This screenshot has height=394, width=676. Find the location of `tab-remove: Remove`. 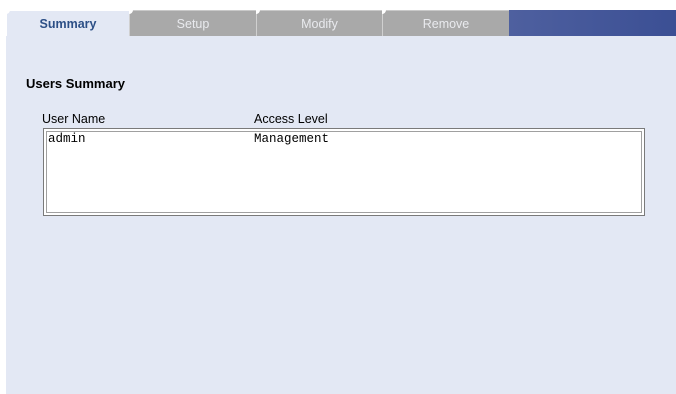

tab-remove: Remove is located at coordinates (445, 23).